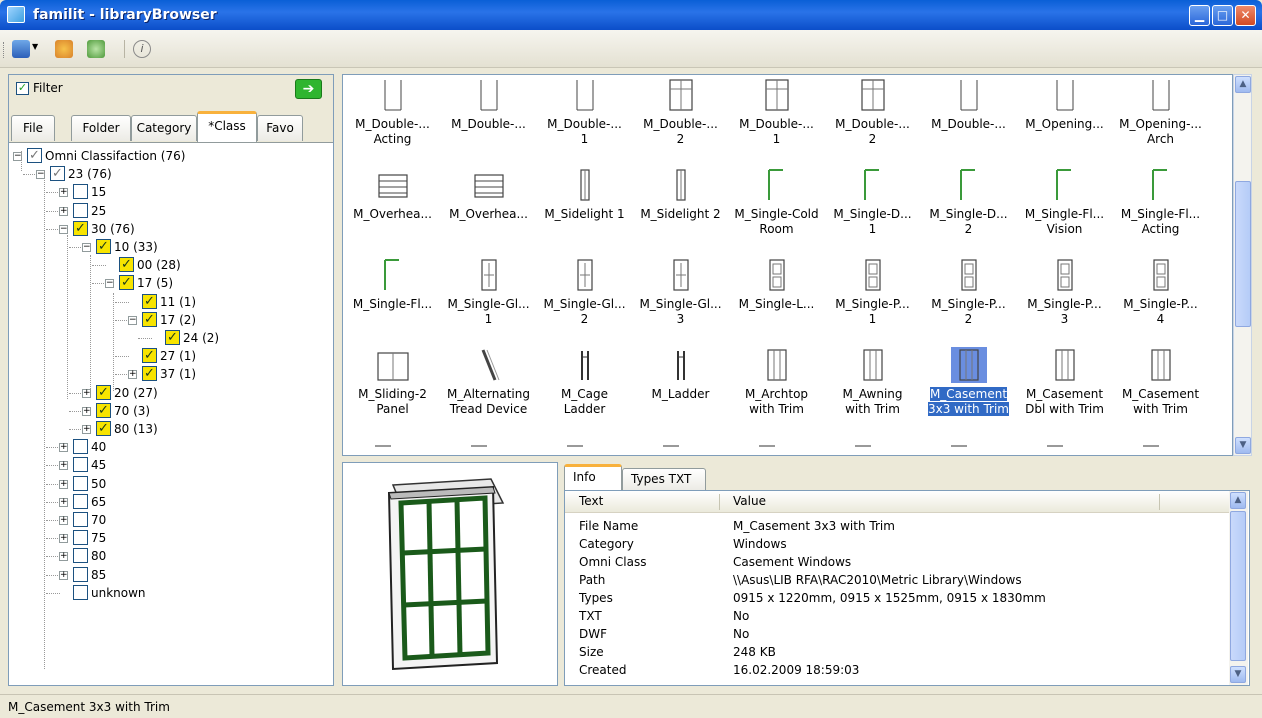 The width and height of the screenshot is (1262, 718). I want to click on tree-node-label: 85, so click(98, 575).